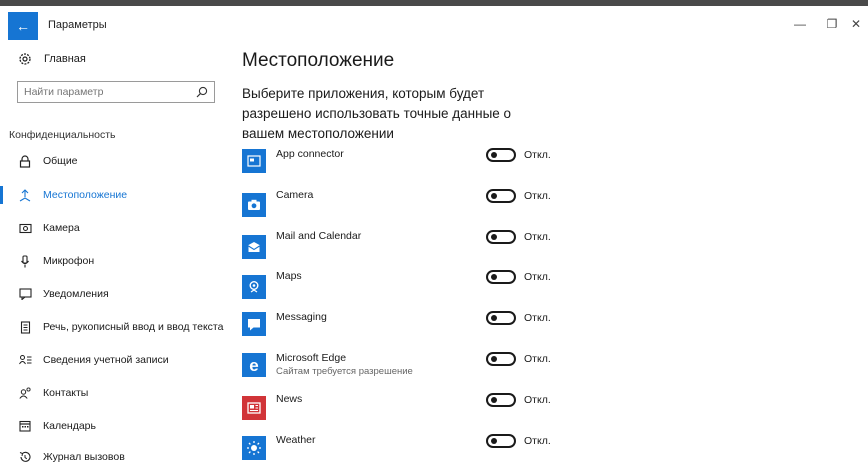  What do you see at coordinates (25, 327) in the screenshot?
I see `speech-icon` at bounding box center [25, 327].